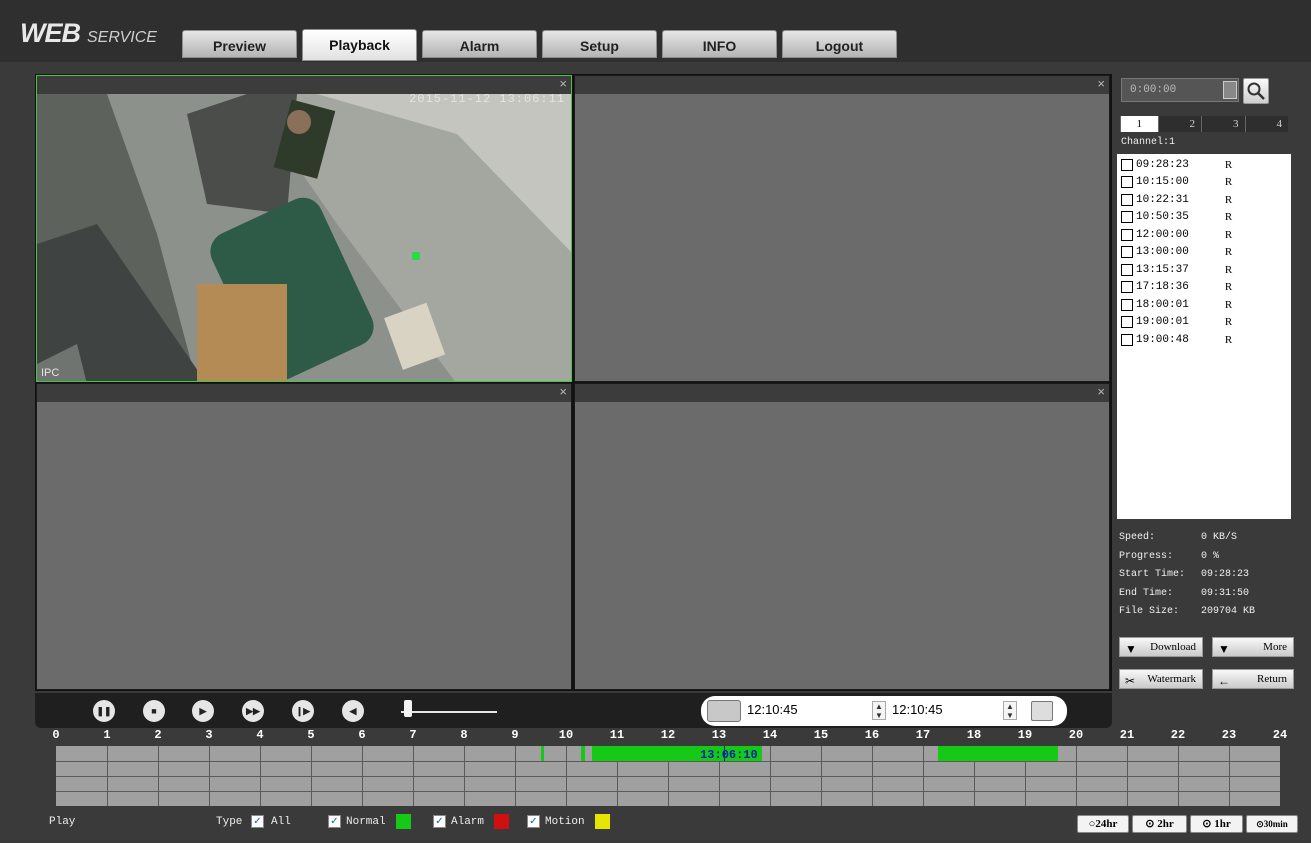 The image size is (1311, 843). What do you see at coordinates (439, 821) in the screenshot?
I see `alarm-checkbox: ✓` at bounding box center [439, 821].